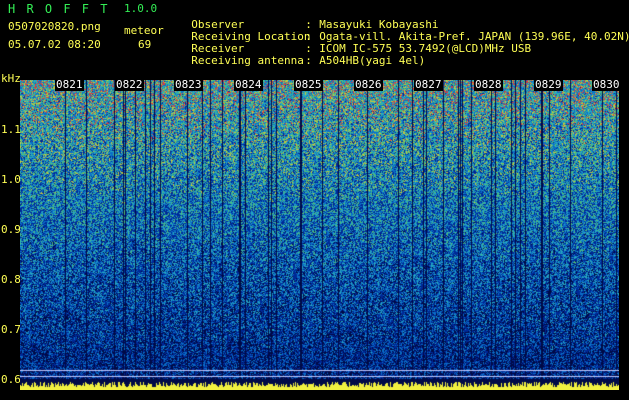  I want to click on meteor-count: 69, so click(145, 44).